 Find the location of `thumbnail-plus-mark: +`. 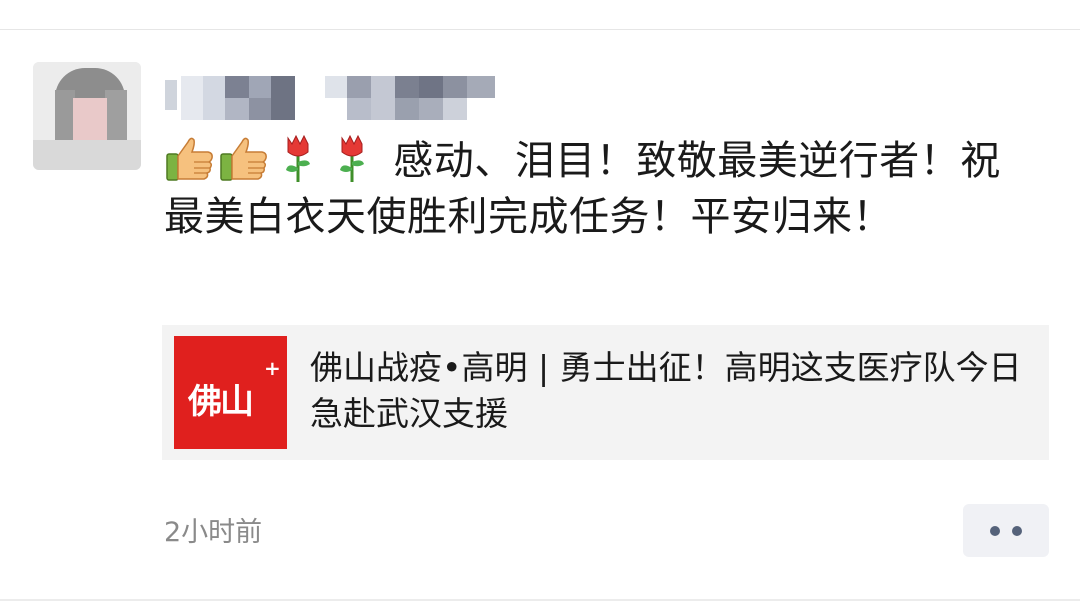

thumbnail-plus-mark: + is located at coordinates (272, 368).